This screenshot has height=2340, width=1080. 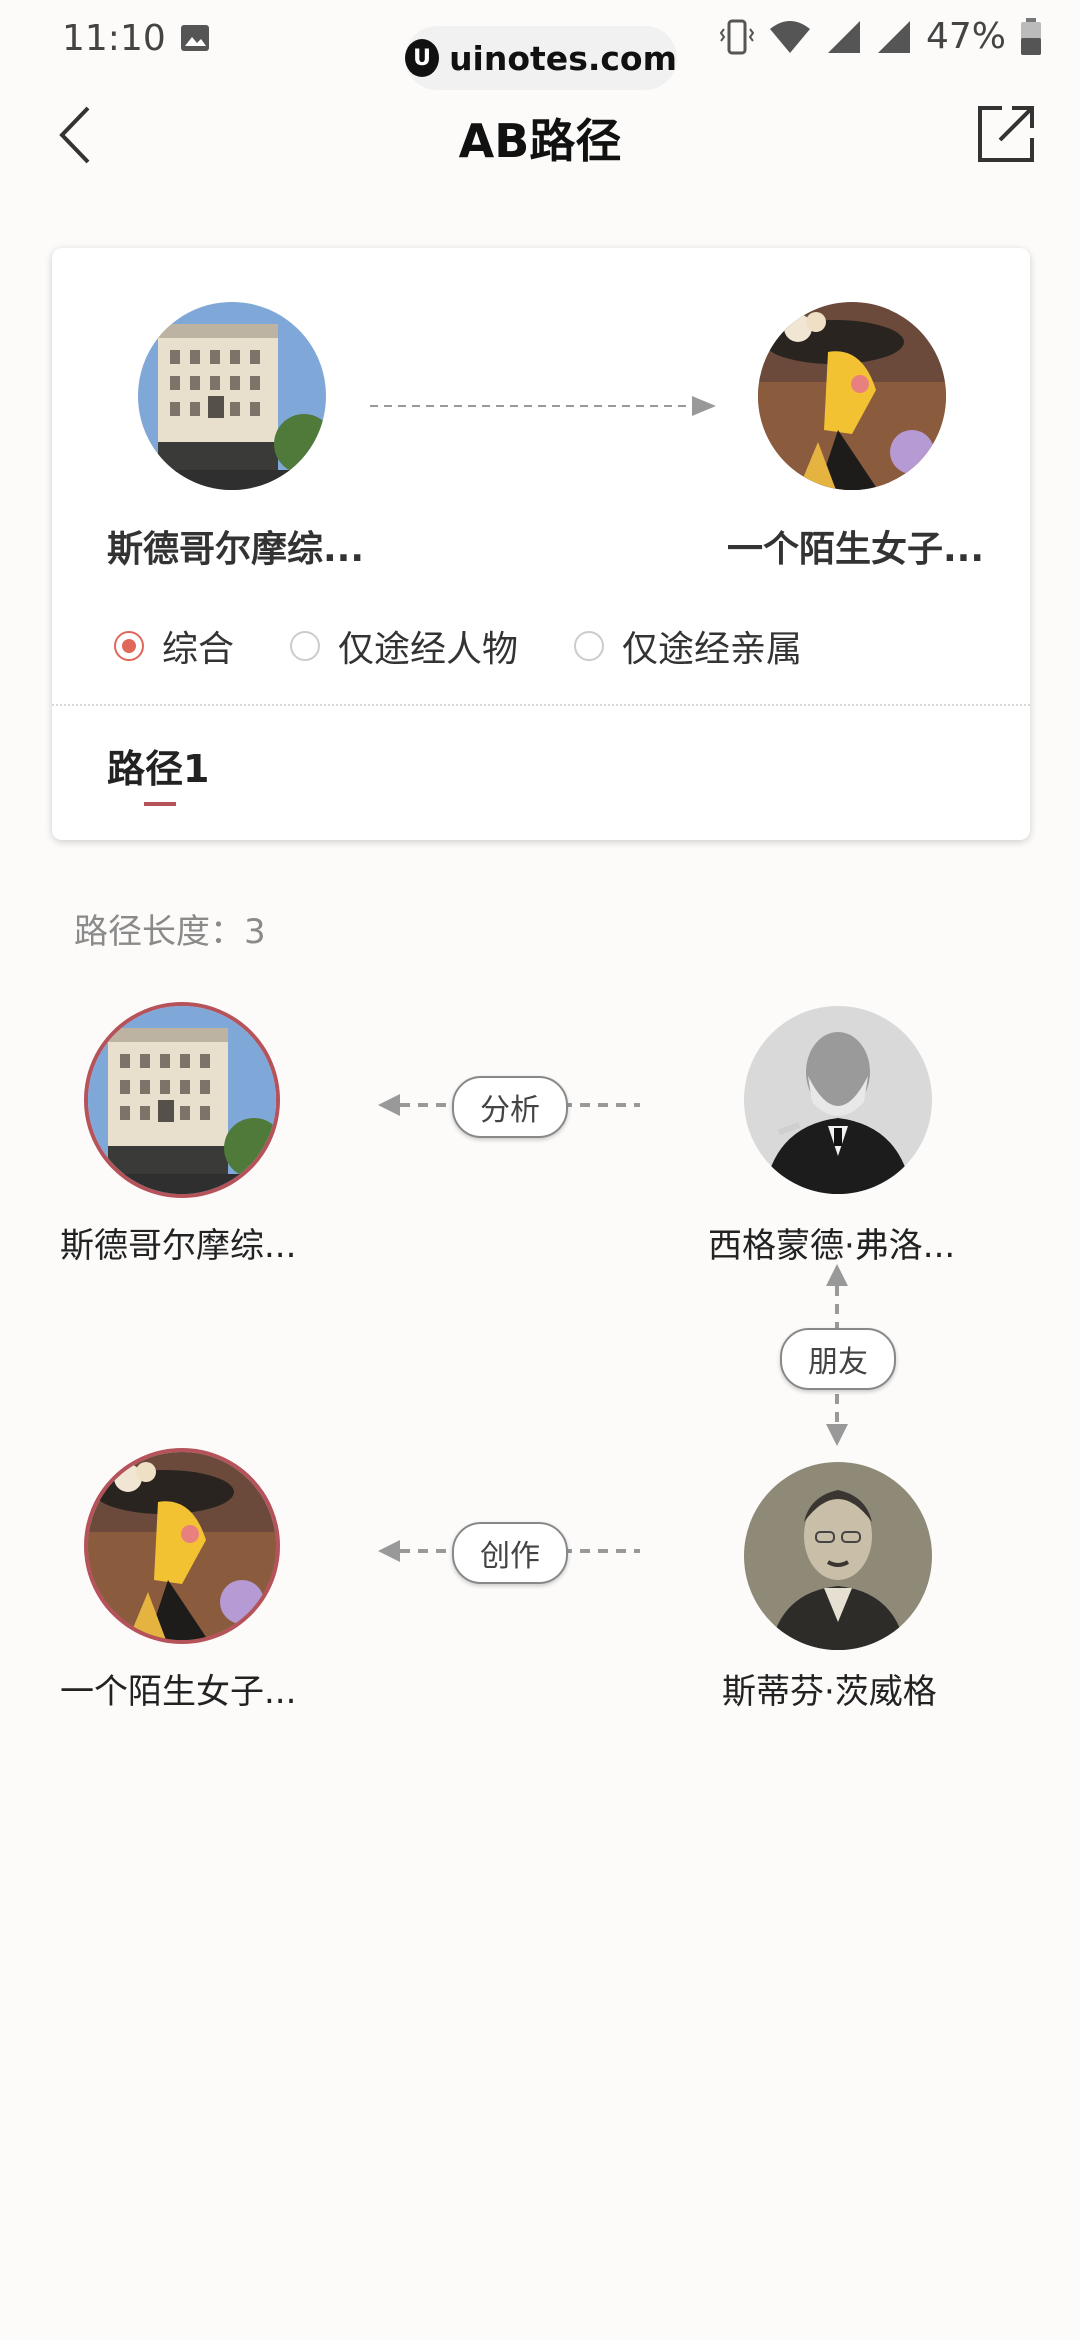 I want to click on relation-label: 分析, so click(x=510, y=1107).